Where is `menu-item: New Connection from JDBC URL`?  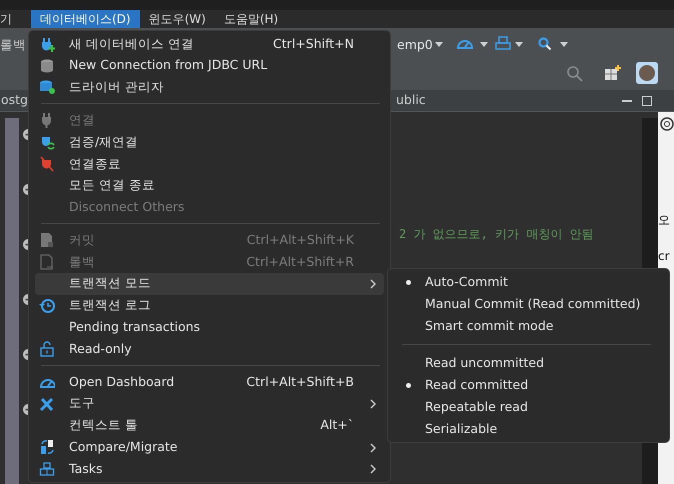
menu-item: New Connection from JDBC URL is located at coordinates (209, 65).